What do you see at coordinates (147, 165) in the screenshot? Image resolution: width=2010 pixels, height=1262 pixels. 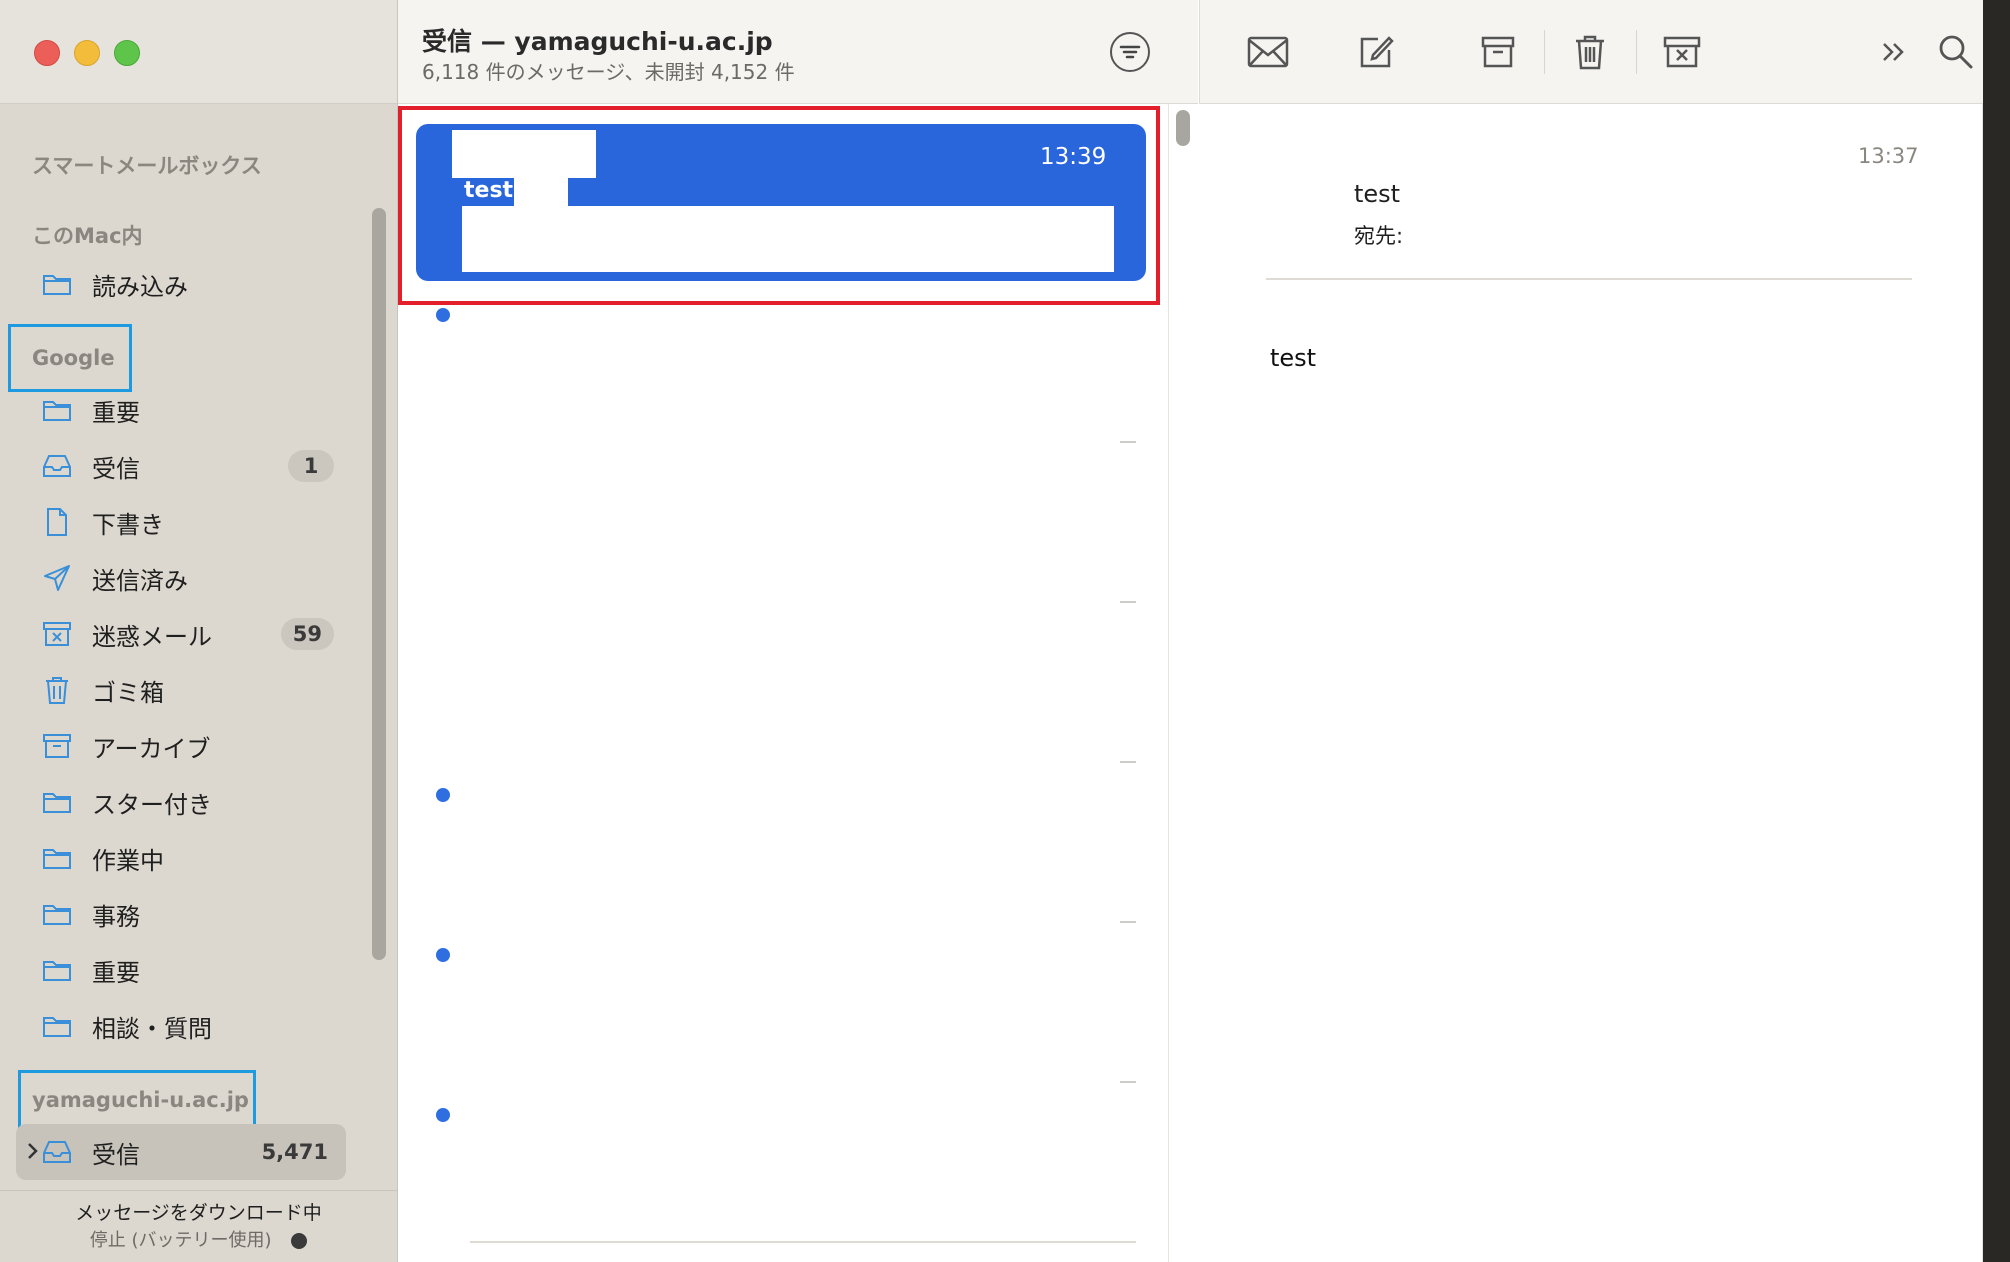 I see `section-smart-mailboxes: スマートメールボックス` at bounding box center [147, 165].